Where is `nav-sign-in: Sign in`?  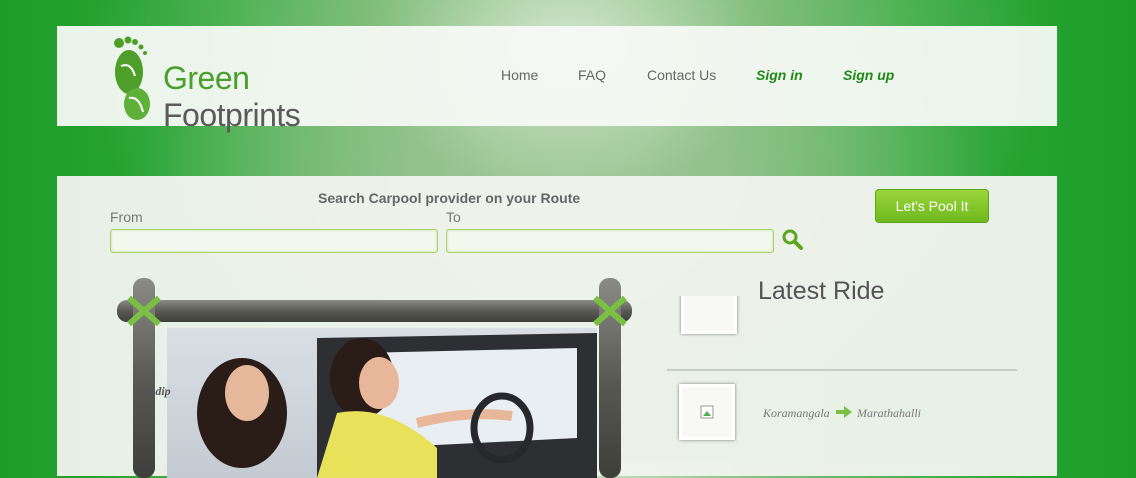
nav-sign-in: Sign in is located at coordinates (779, 75).